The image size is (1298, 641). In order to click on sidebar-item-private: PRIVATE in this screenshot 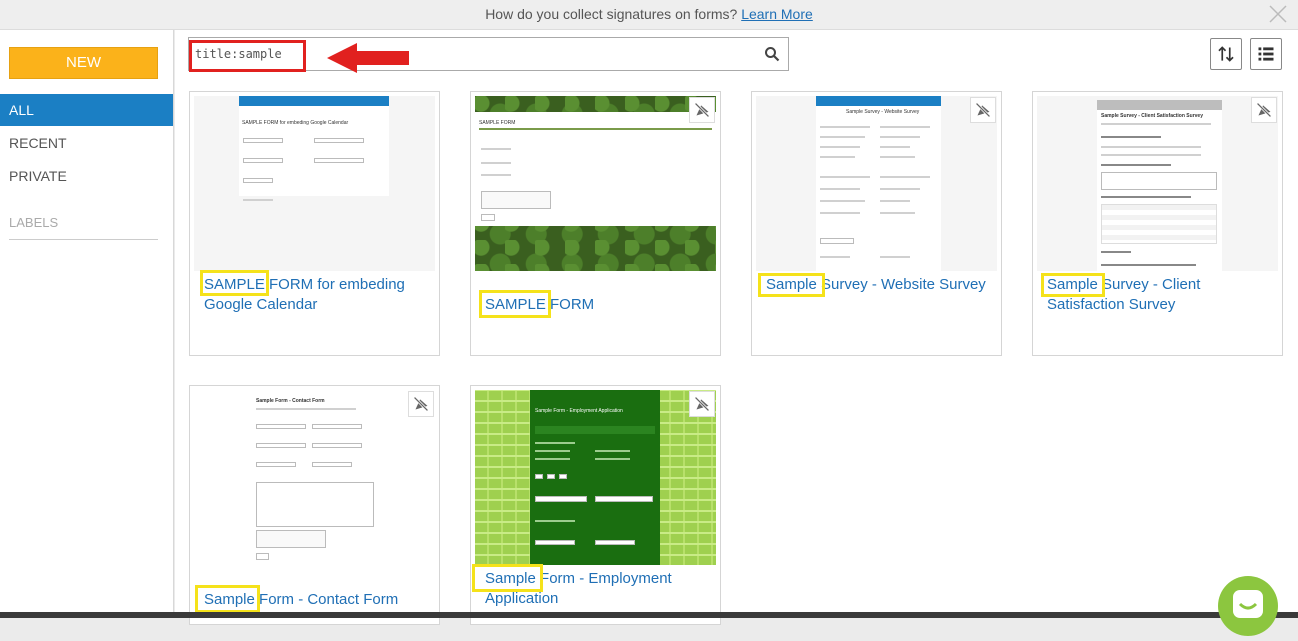, I will do `click(86, 176)`.